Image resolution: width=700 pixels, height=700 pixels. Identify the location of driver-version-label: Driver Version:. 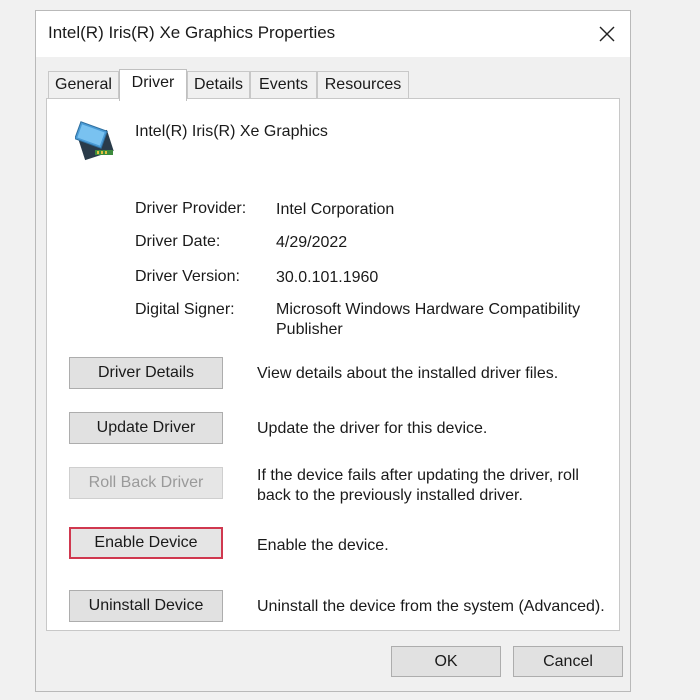
(187, 276).